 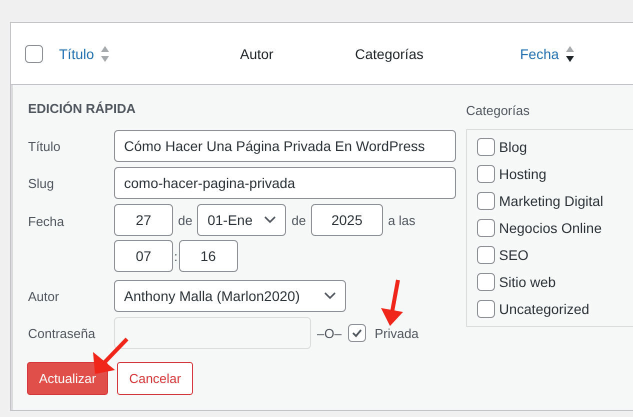 I want to click on check-icon, so click(x=356, y=333).